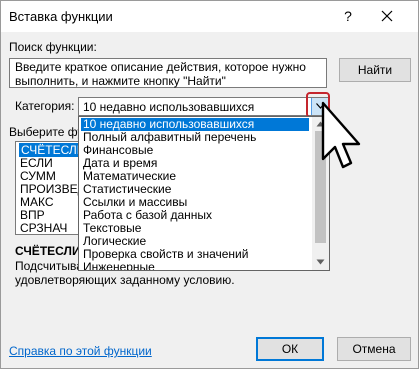 Image resolution: width=419 pixels, height=369 pixels. Describe the element at coordinates (37, 202) in the screenshot. I see `list-item: МАКС` at that location.